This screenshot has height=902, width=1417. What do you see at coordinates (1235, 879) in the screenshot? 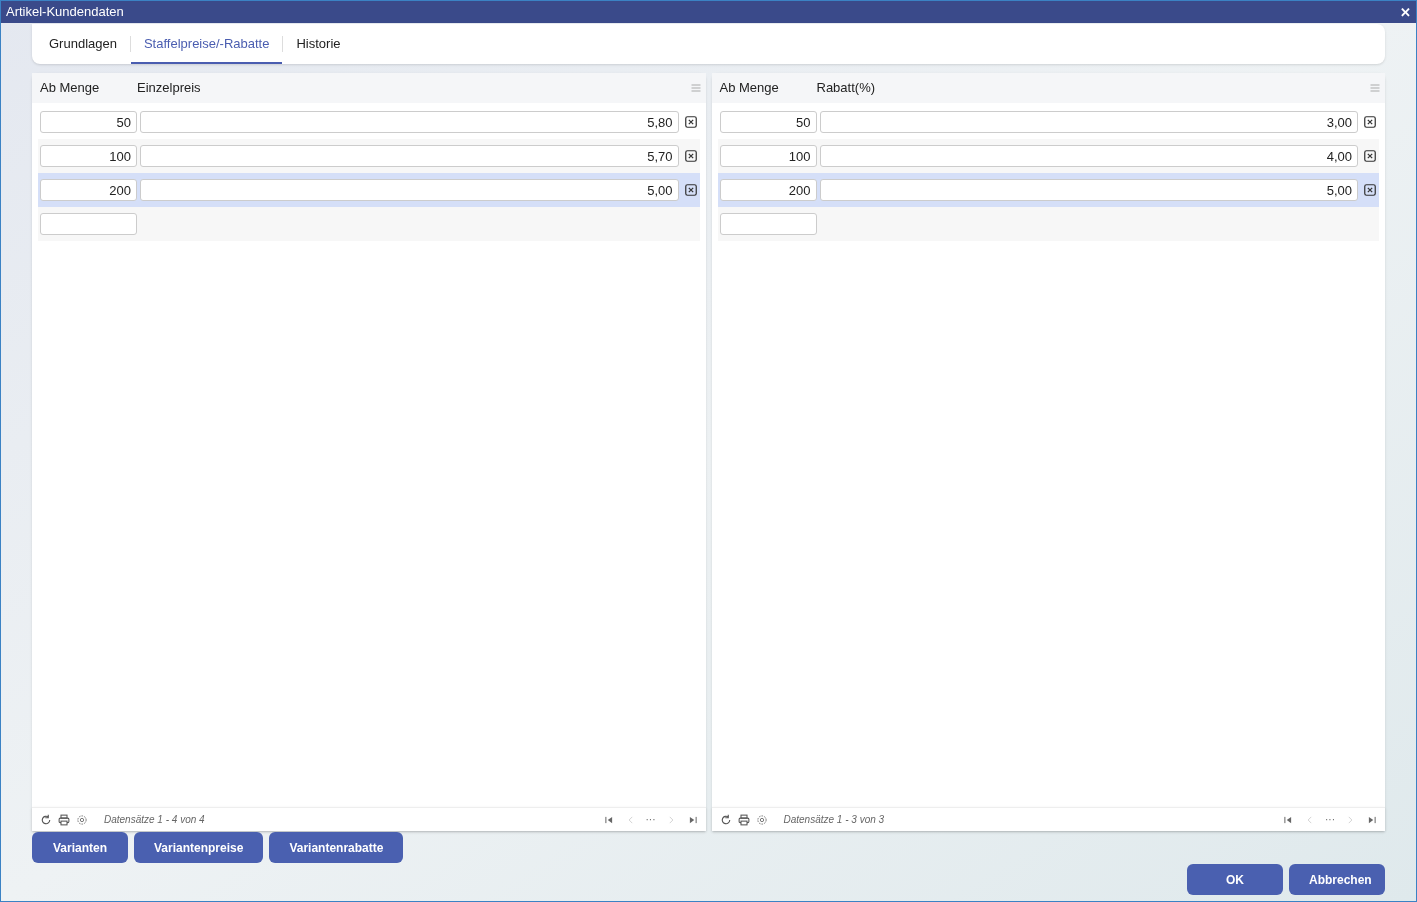
I see `dialog-button: OK` at bounding box center [1235, 879].